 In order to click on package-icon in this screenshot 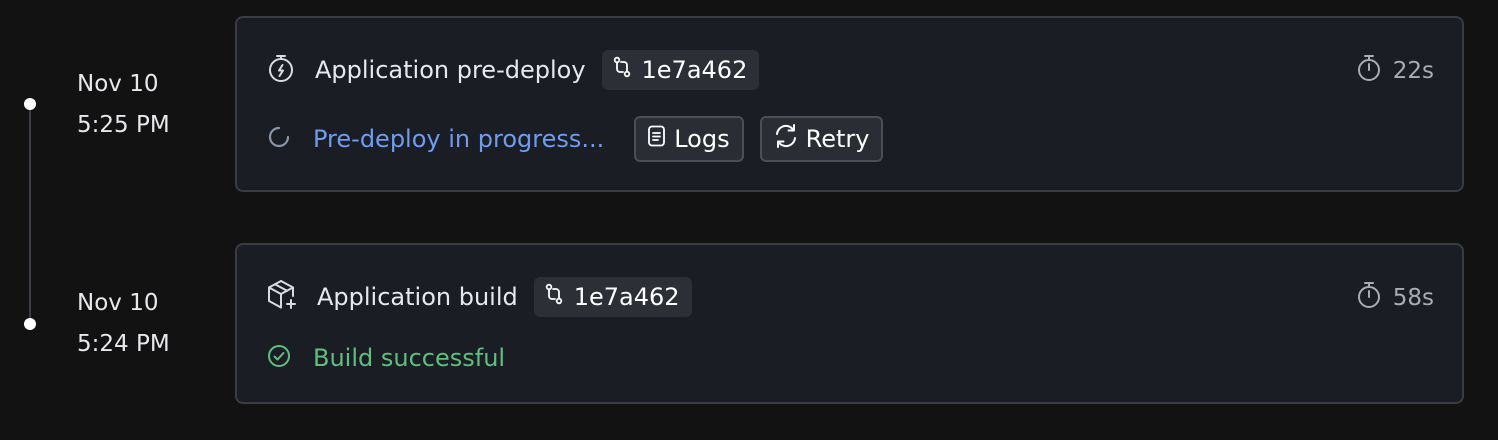, I will do `click(282, 297)`.